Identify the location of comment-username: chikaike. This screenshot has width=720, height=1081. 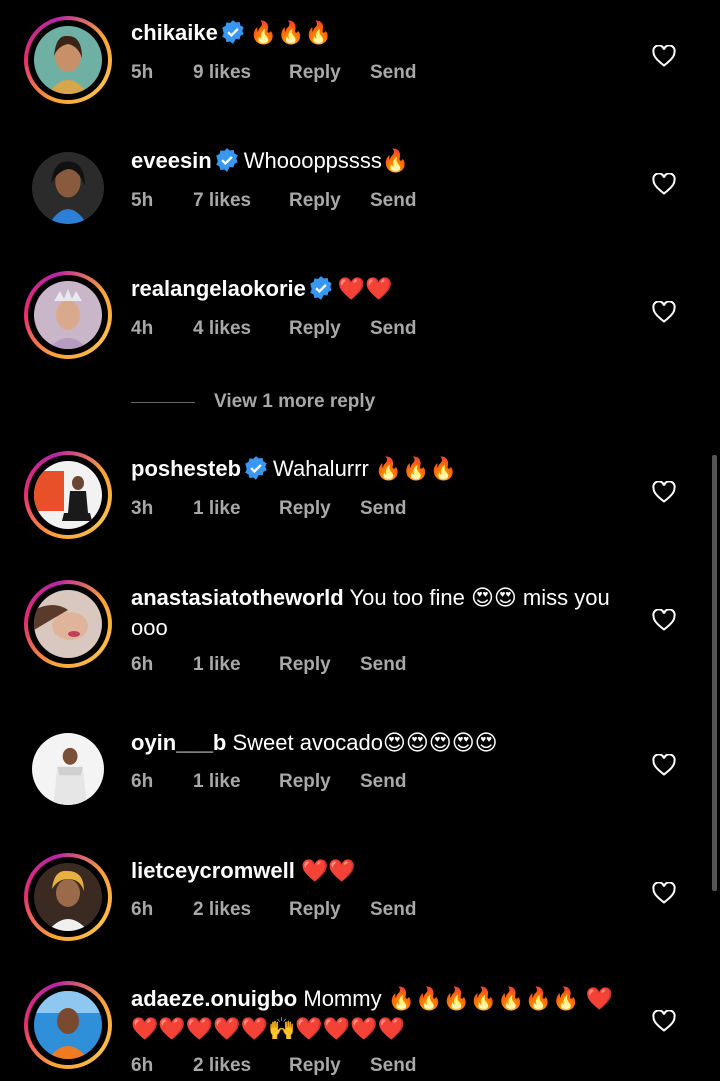
(174, 32).